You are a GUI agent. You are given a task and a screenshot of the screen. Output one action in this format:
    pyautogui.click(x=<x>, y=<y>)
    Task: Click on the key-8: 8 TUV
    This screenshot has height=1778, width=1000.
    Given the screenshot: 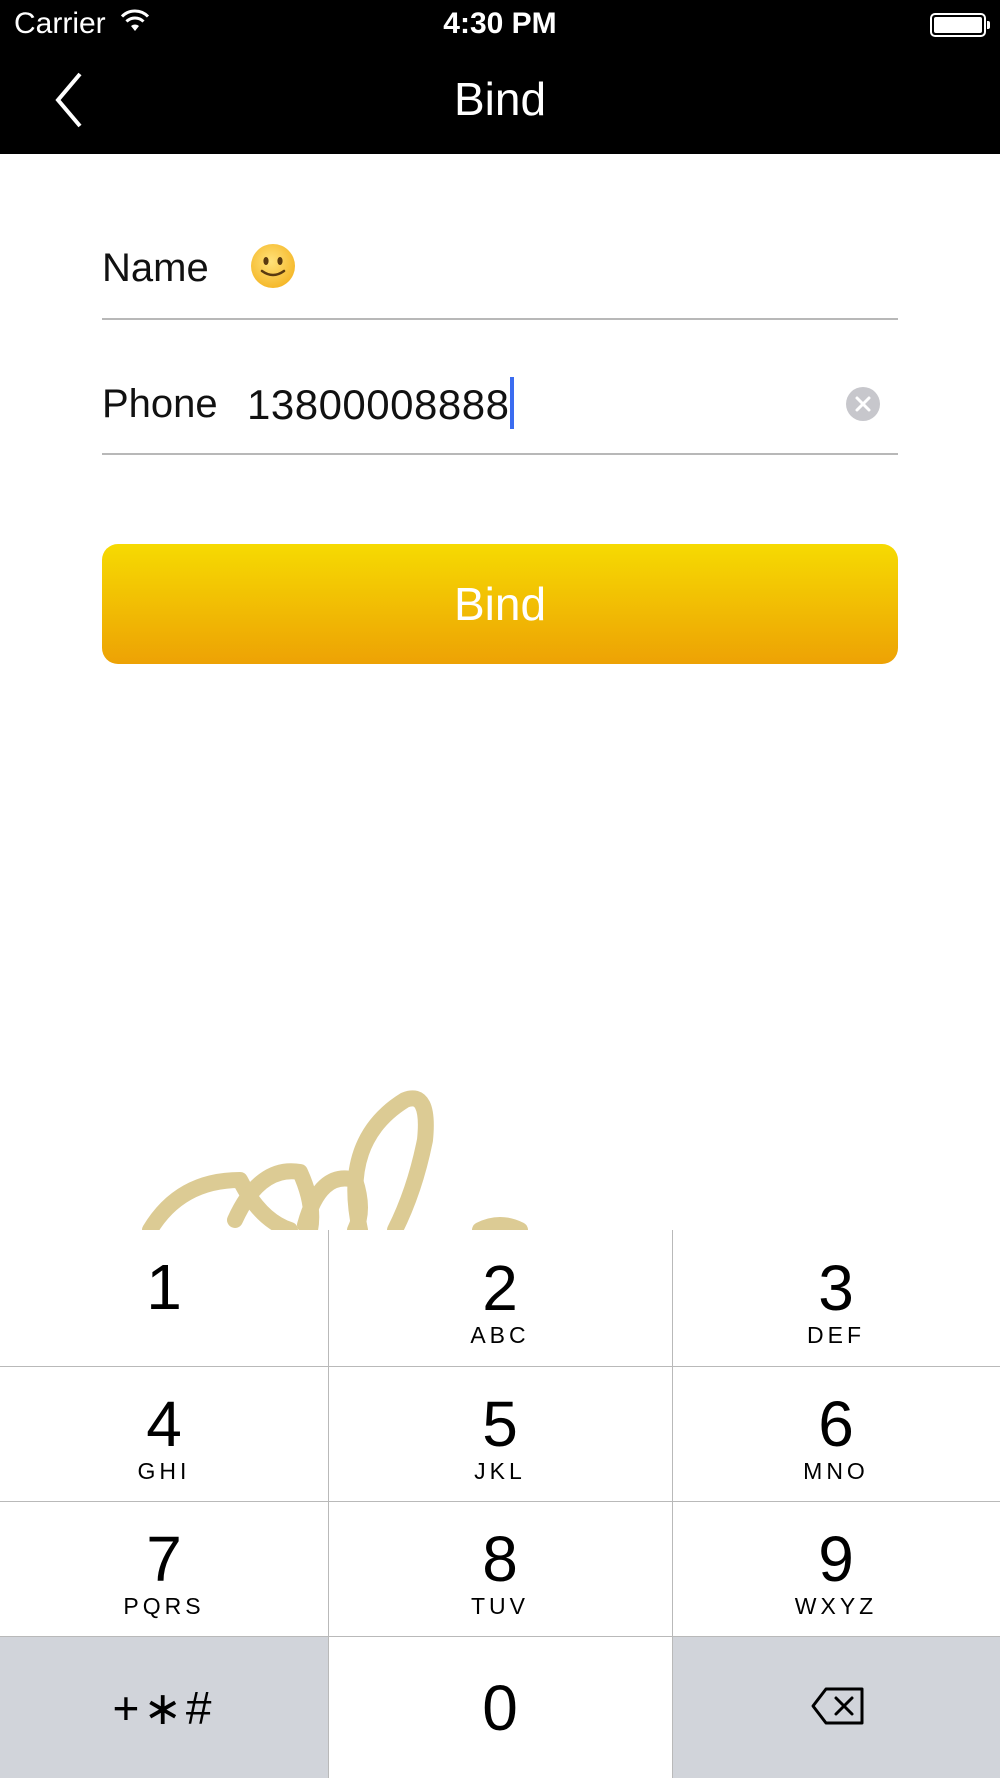 What is the action you would take?
    pyautogui.click(x=500, y=1568)
    